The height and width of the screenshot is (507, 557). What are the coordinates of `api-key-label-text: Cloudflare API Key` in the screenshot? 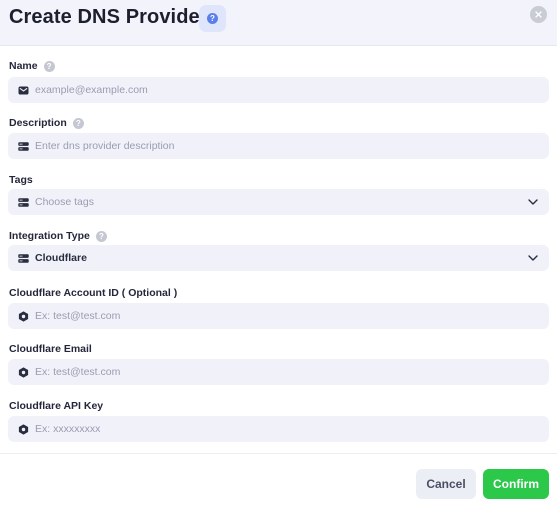 It's located at (56, 406).